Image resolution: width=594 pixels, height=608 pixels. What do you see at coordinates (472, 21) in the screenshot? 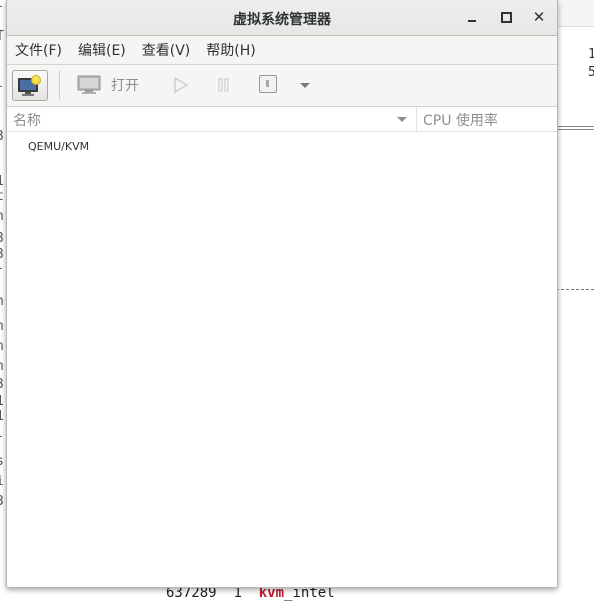
I see `minimize-icon` at bounding box center [472, 21].